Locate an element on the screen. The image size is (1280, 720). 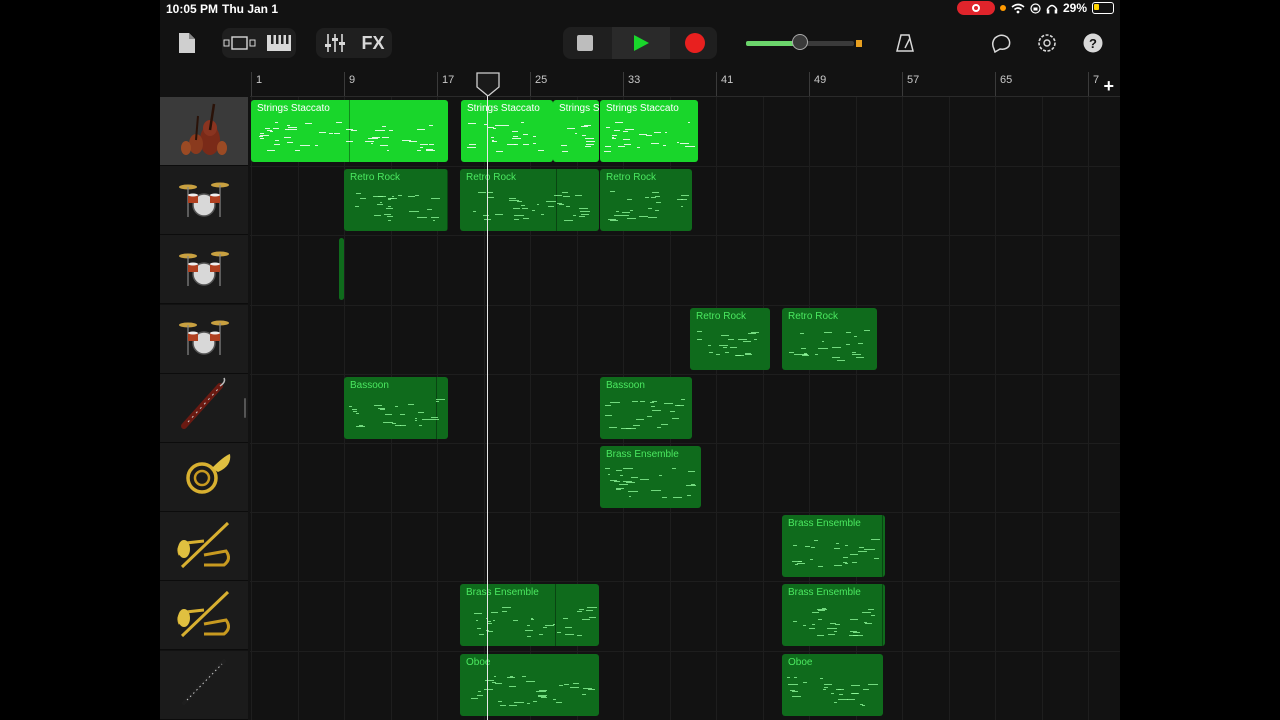
metronome-icon is located at coordinates (905, 43).